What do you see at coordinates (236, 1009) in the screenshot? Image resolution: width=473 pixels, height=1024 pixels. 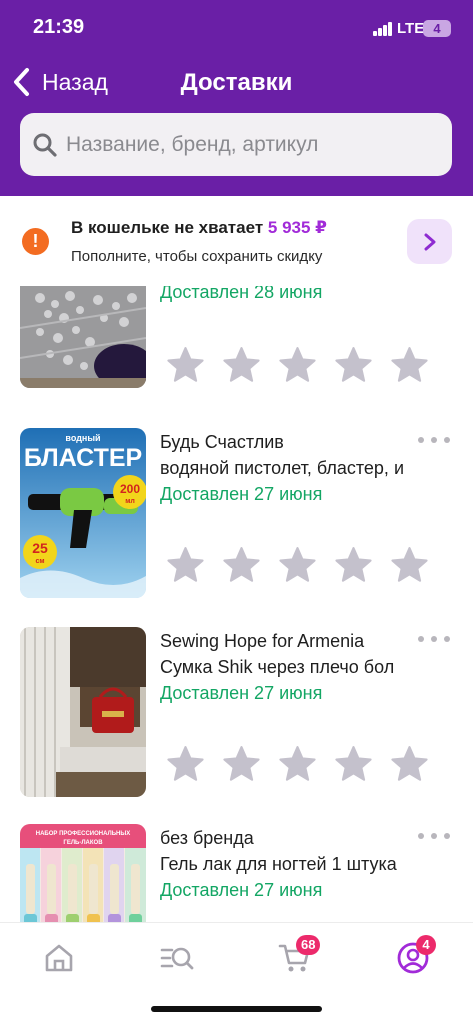 I see `home-indicator` at bounding box center [236, 1009].